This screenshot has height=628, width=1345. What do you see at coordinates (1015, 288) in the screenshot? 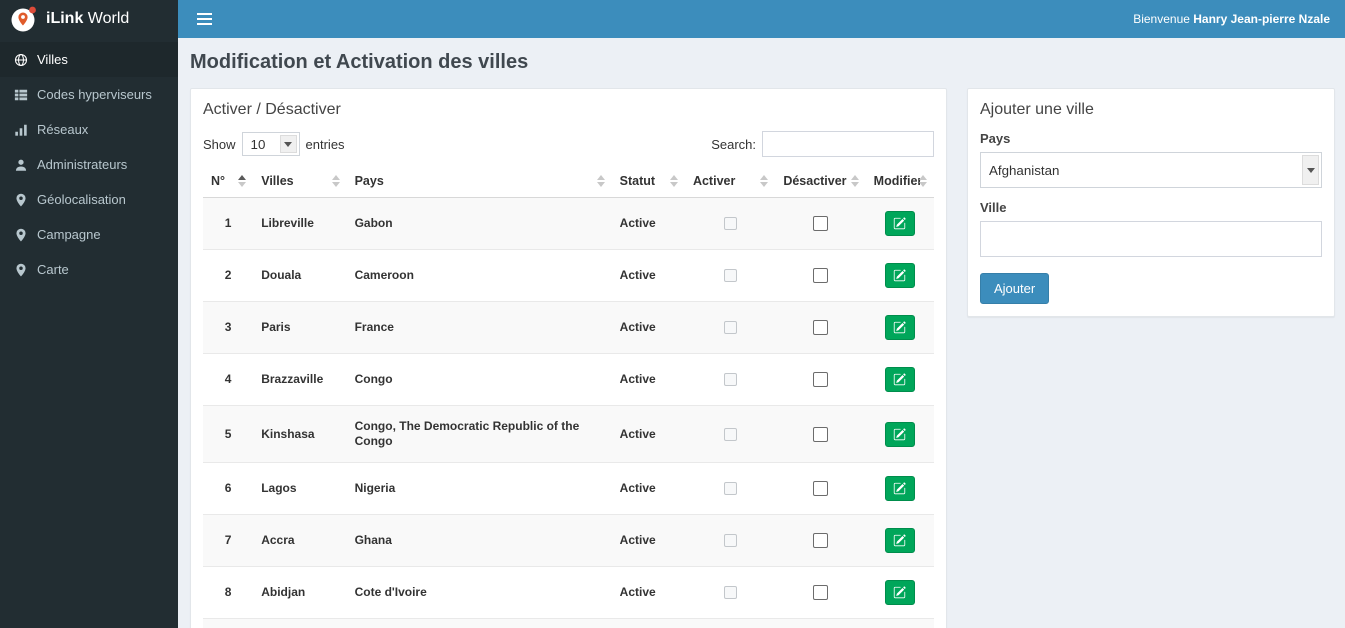
I see `add-city-button: Ajouter` at bounding box center [1015, 288].